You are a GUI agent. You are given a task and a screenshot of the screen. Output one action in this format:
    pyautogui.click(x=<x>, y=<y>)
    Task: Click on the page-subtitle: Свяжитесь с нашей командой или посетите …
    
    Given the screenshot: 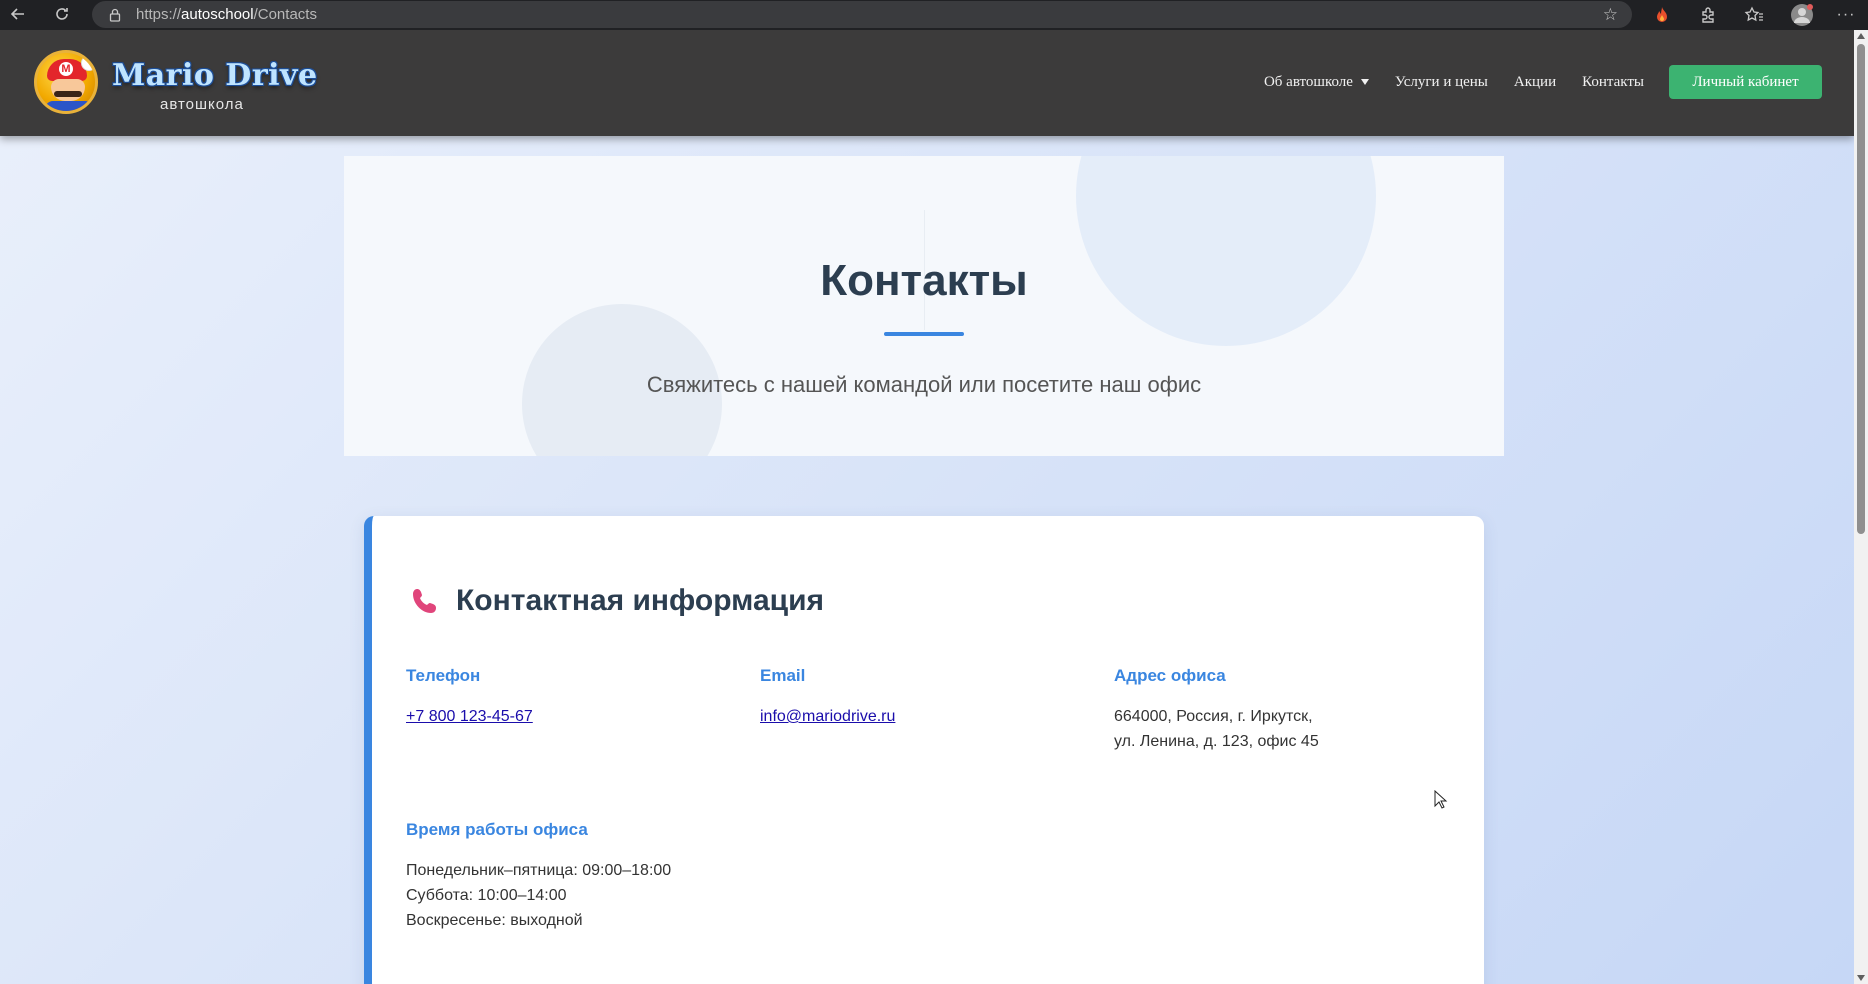 What is the action you would take?
    pyautogui.click(x=924, y=384)
    